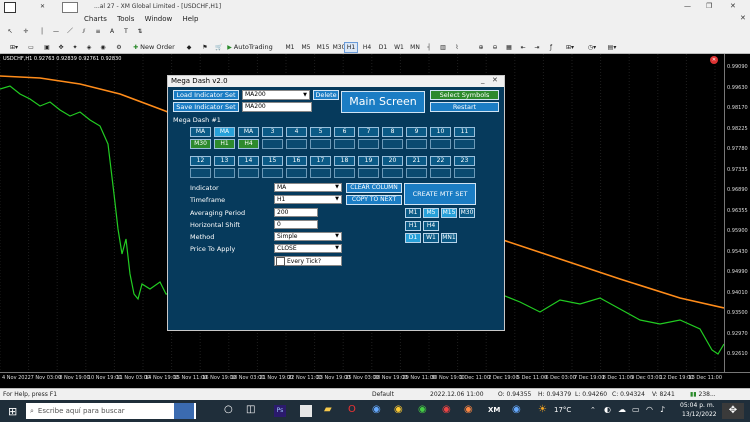  Describe the element at coordinates (687, 6) in the screenshot. I see `minimize-icon: —` at that location.